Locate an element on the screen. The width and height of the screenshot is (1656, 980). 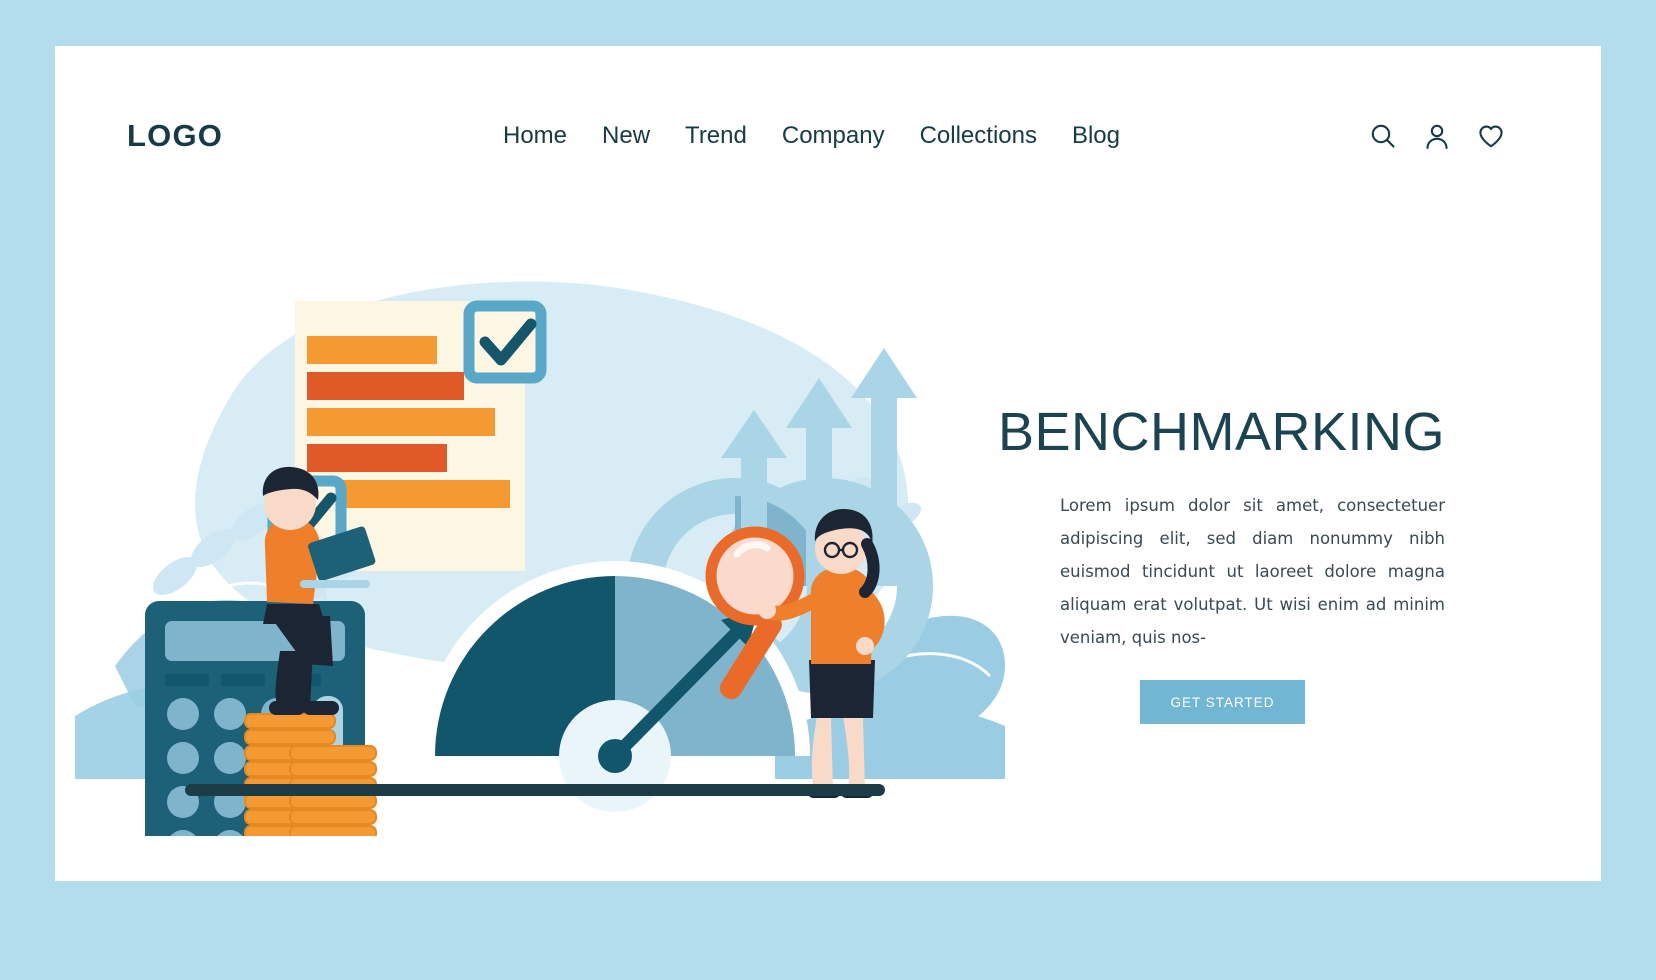
nav-item-home: Home is located at coordinates (535, 136).